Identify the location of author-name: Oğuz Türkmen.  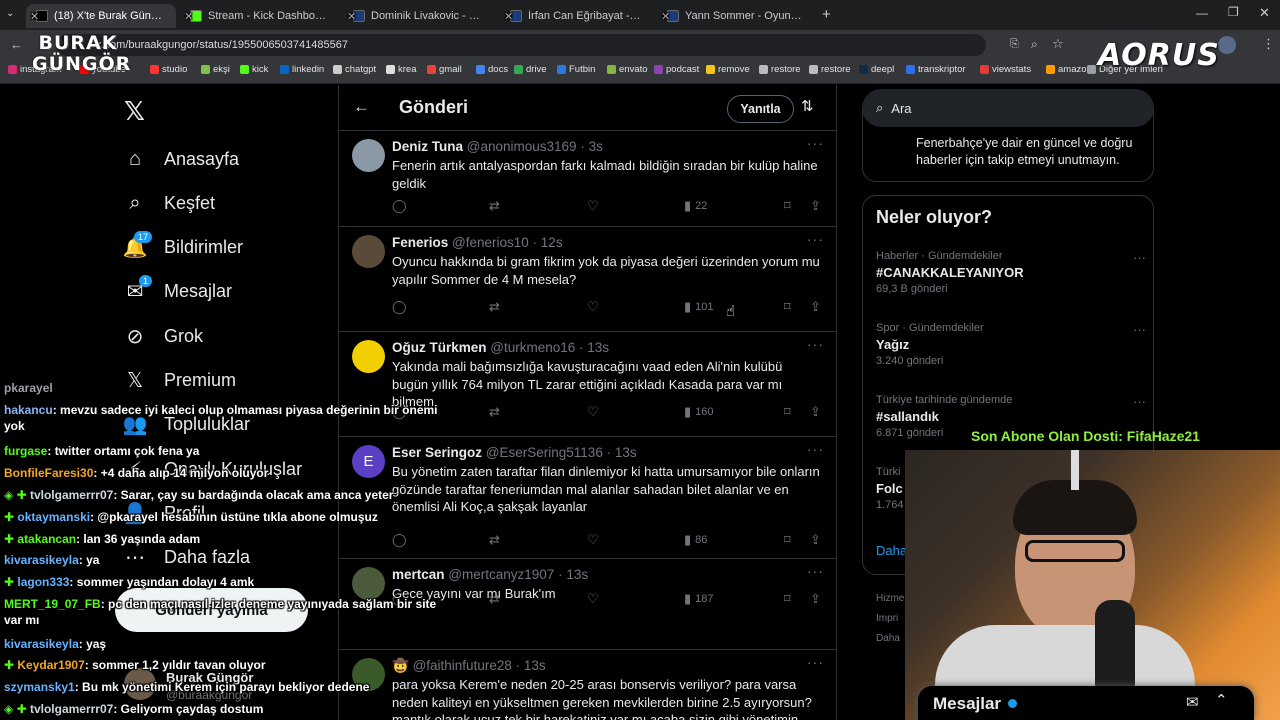
(439, 347).